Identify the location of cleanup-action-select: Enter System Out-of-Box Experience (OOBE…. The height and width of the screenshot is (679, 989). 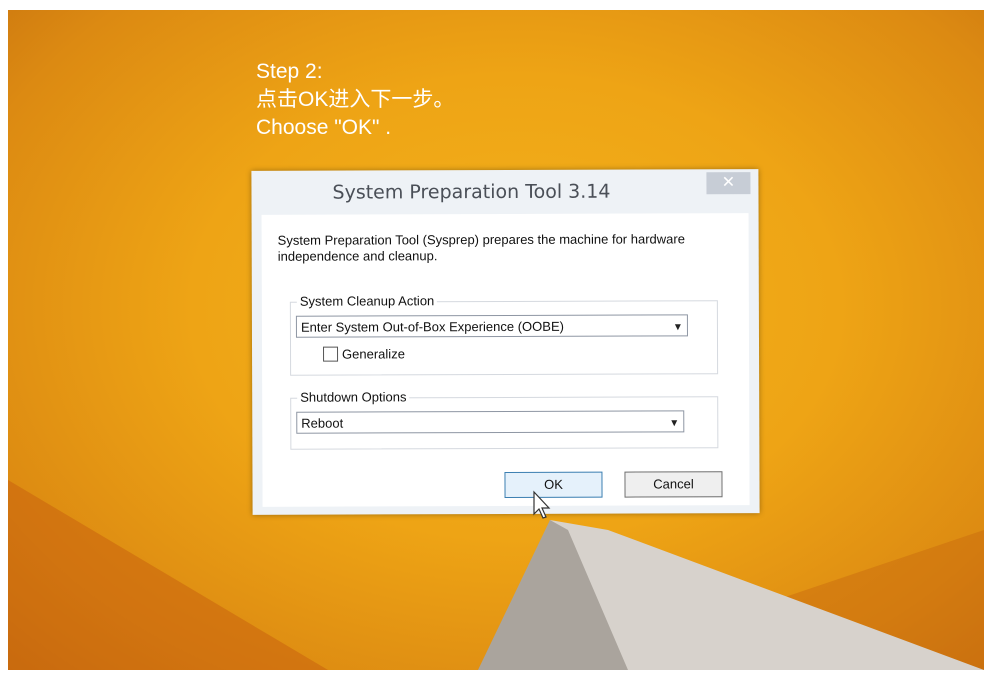
(491, 326).